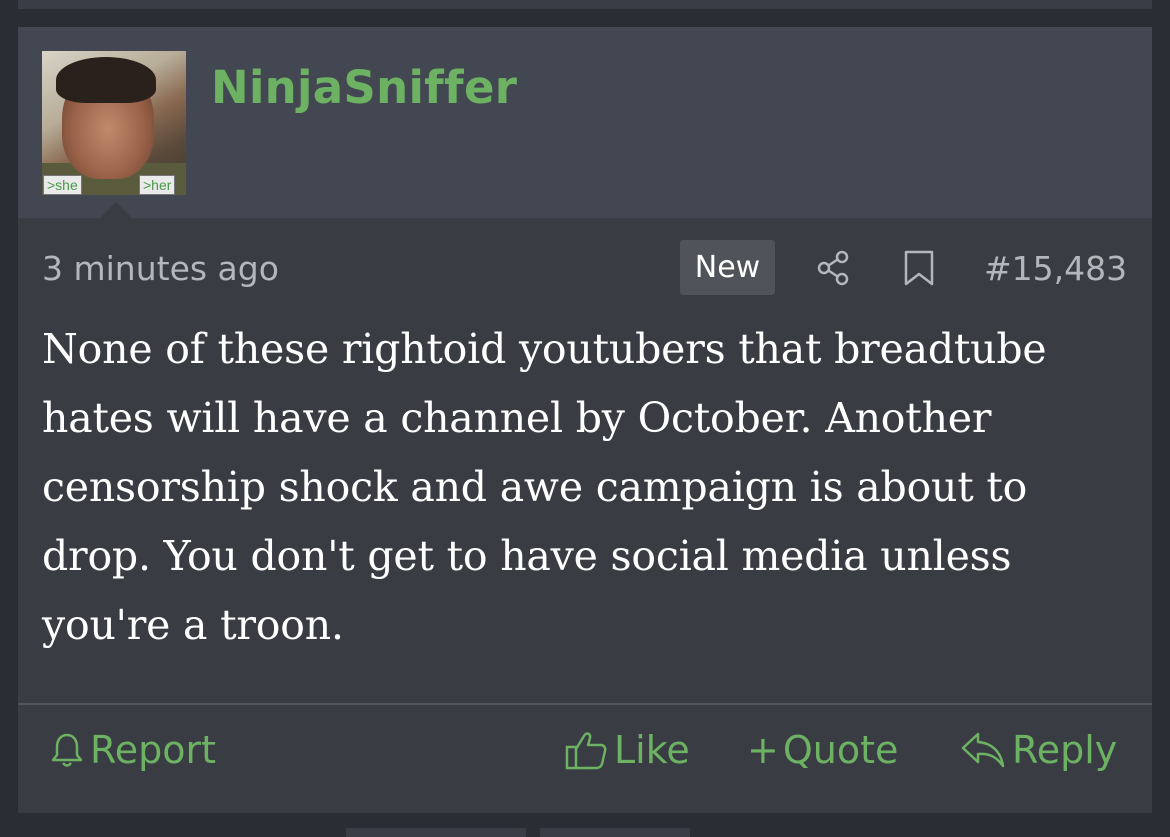 The height and width of the screenshot is (837, 1170). Describe the element at coordinates (763, 750) in the screenshot. I see `plus-icon: +` at that location.